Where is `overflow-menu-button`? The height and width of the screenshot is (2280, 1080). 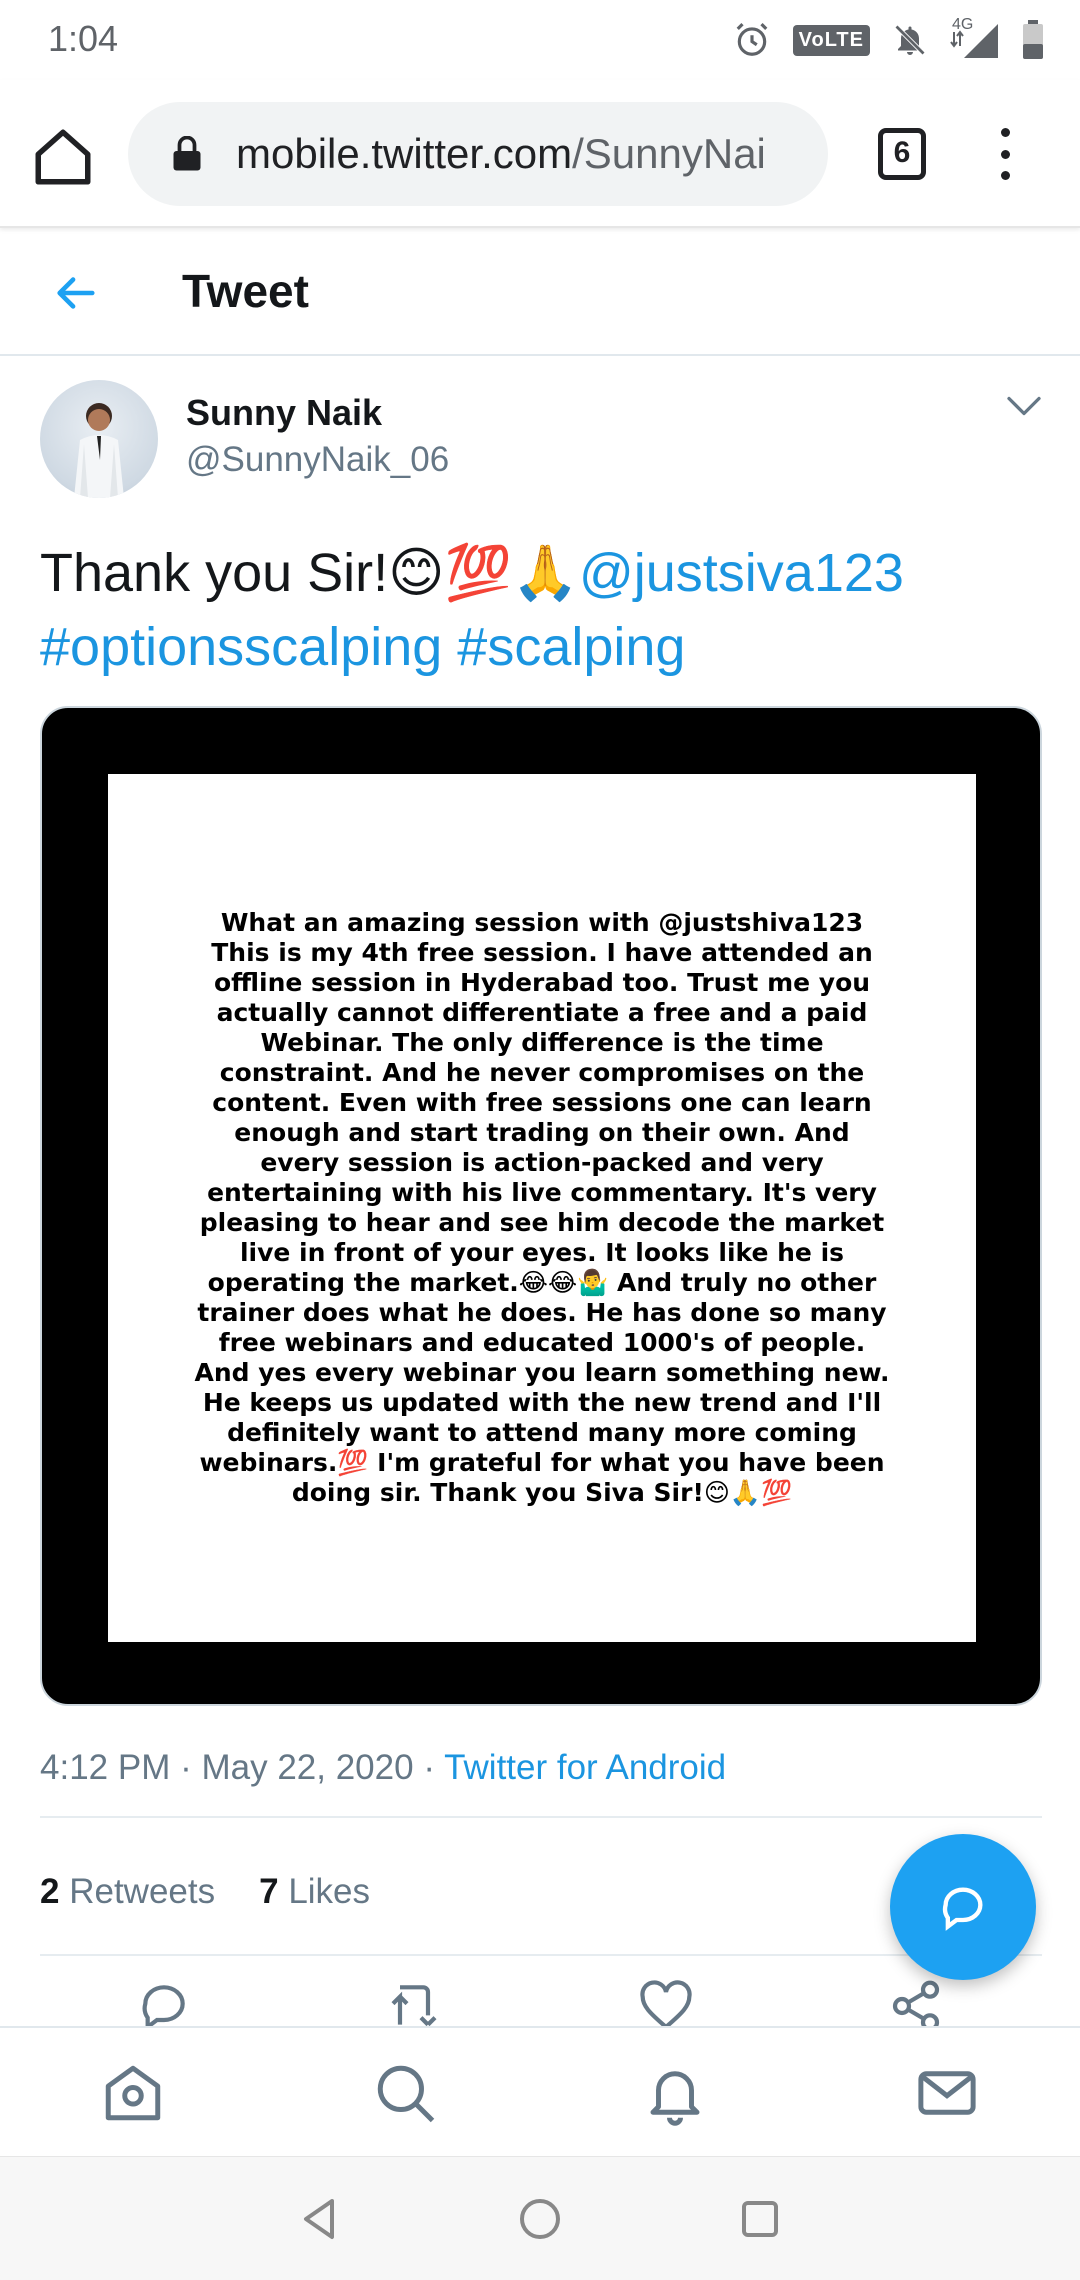 overflow-menu-button is located at coordinates (1005, 154).